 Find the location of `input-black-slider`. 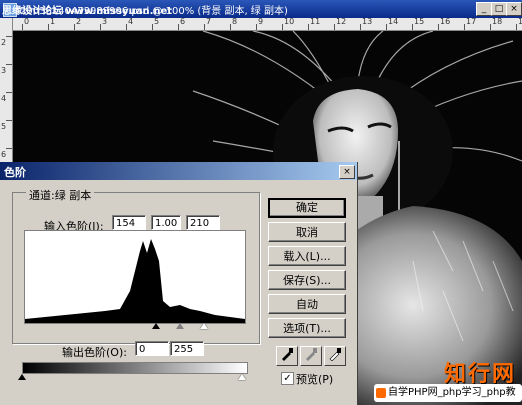

input-black-slider is located at coordinates (156, 326).